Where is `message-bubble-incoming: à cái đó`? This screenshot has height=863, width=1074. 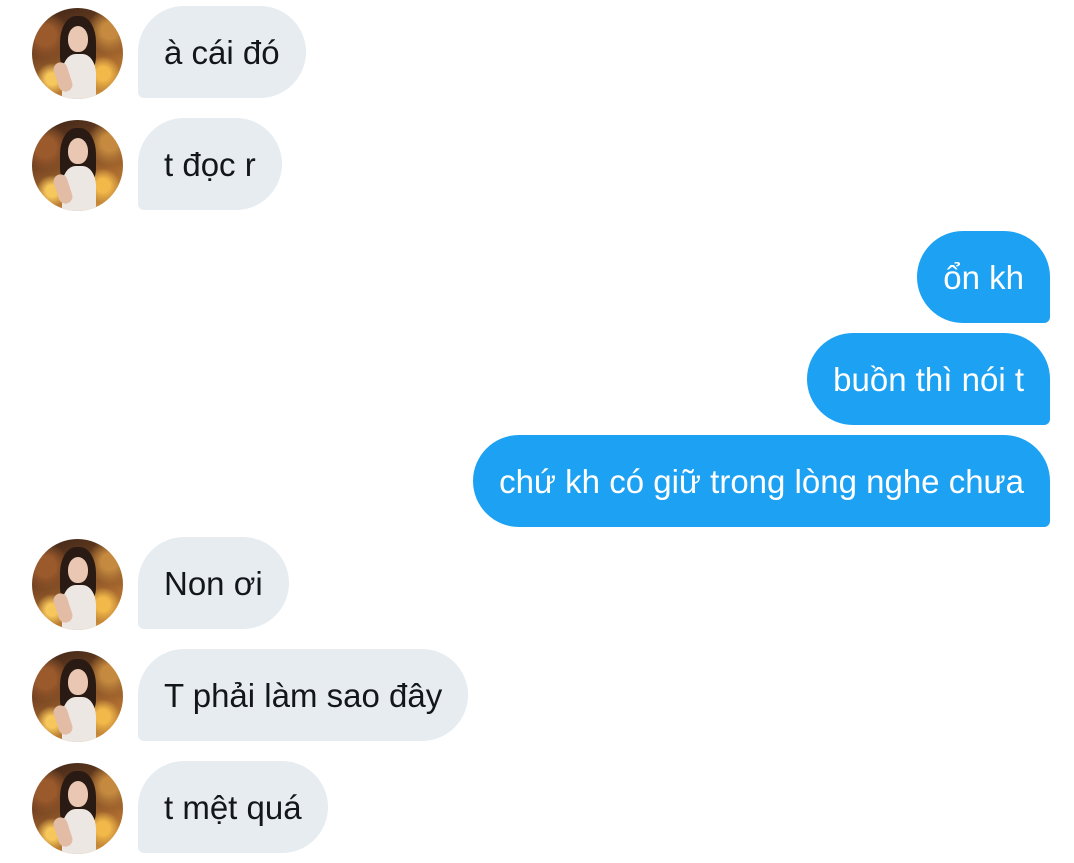 message-bubble-incoming: à cái đó is located at coordinates (222, 52).